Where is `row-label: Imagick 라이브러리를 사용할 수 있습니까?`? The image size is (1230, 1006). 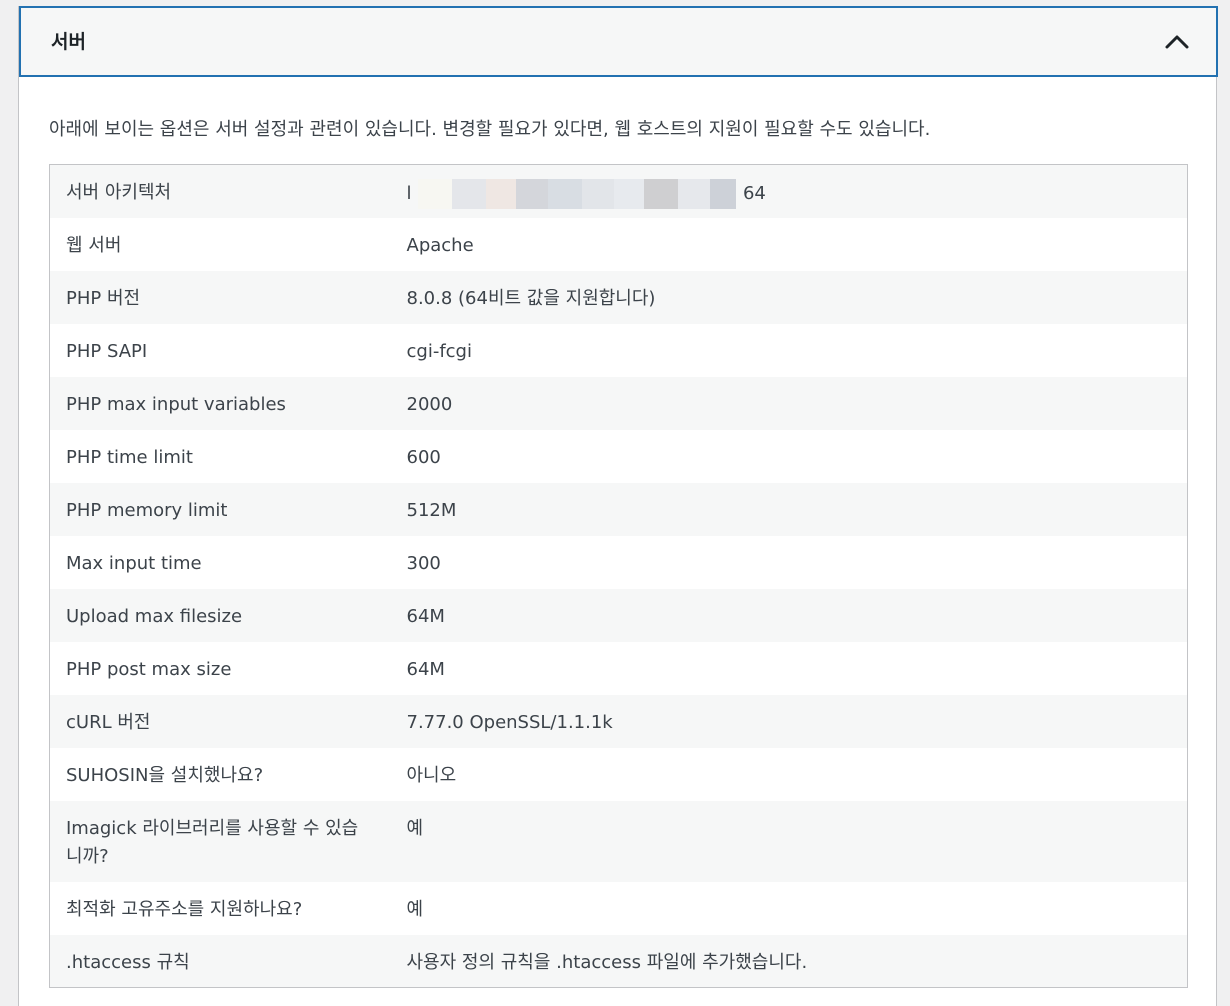 row-label: Imagick 라이브러리를 사용할 수 있습니까? is located at coordinates (212, 842).